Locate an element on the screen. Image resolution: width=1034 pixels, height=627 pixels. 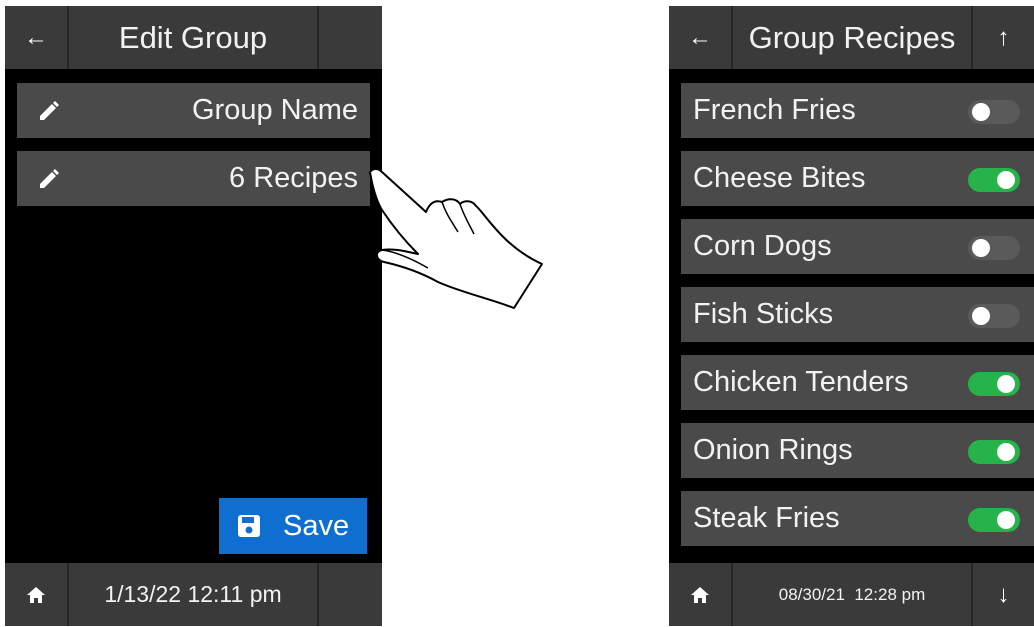
page-title: Edit Group is located at coordinates (193, 37).